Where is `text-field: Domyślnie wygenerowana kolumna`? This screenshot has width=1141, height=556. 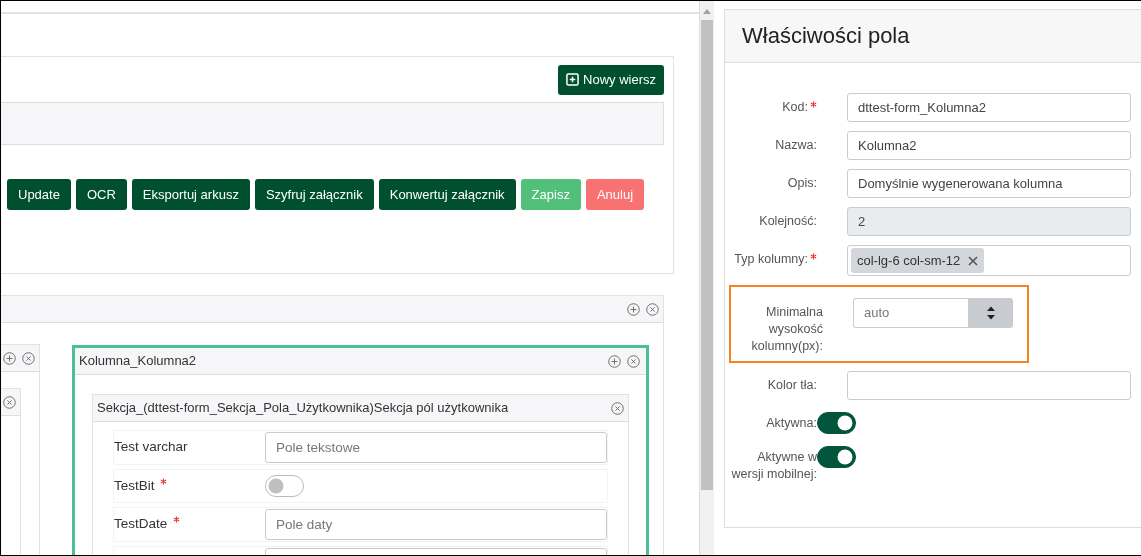 text-field: Domyślnie wygenerowana kolumna is located at coordinates (989, 183).